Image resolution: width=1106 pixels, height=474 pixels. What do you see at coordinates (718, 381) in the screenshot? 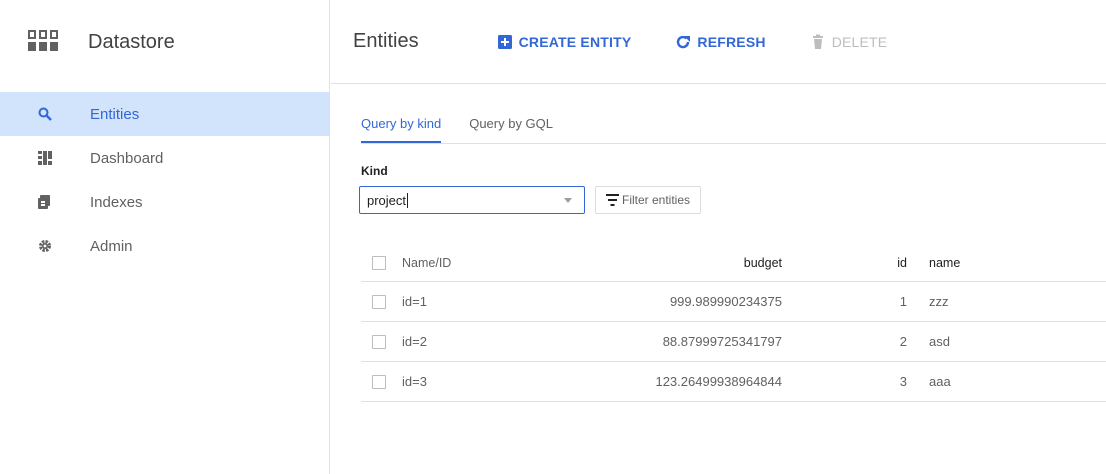
I see `cell-budget: 123.26499938964844` at bounding box center [718, 381].